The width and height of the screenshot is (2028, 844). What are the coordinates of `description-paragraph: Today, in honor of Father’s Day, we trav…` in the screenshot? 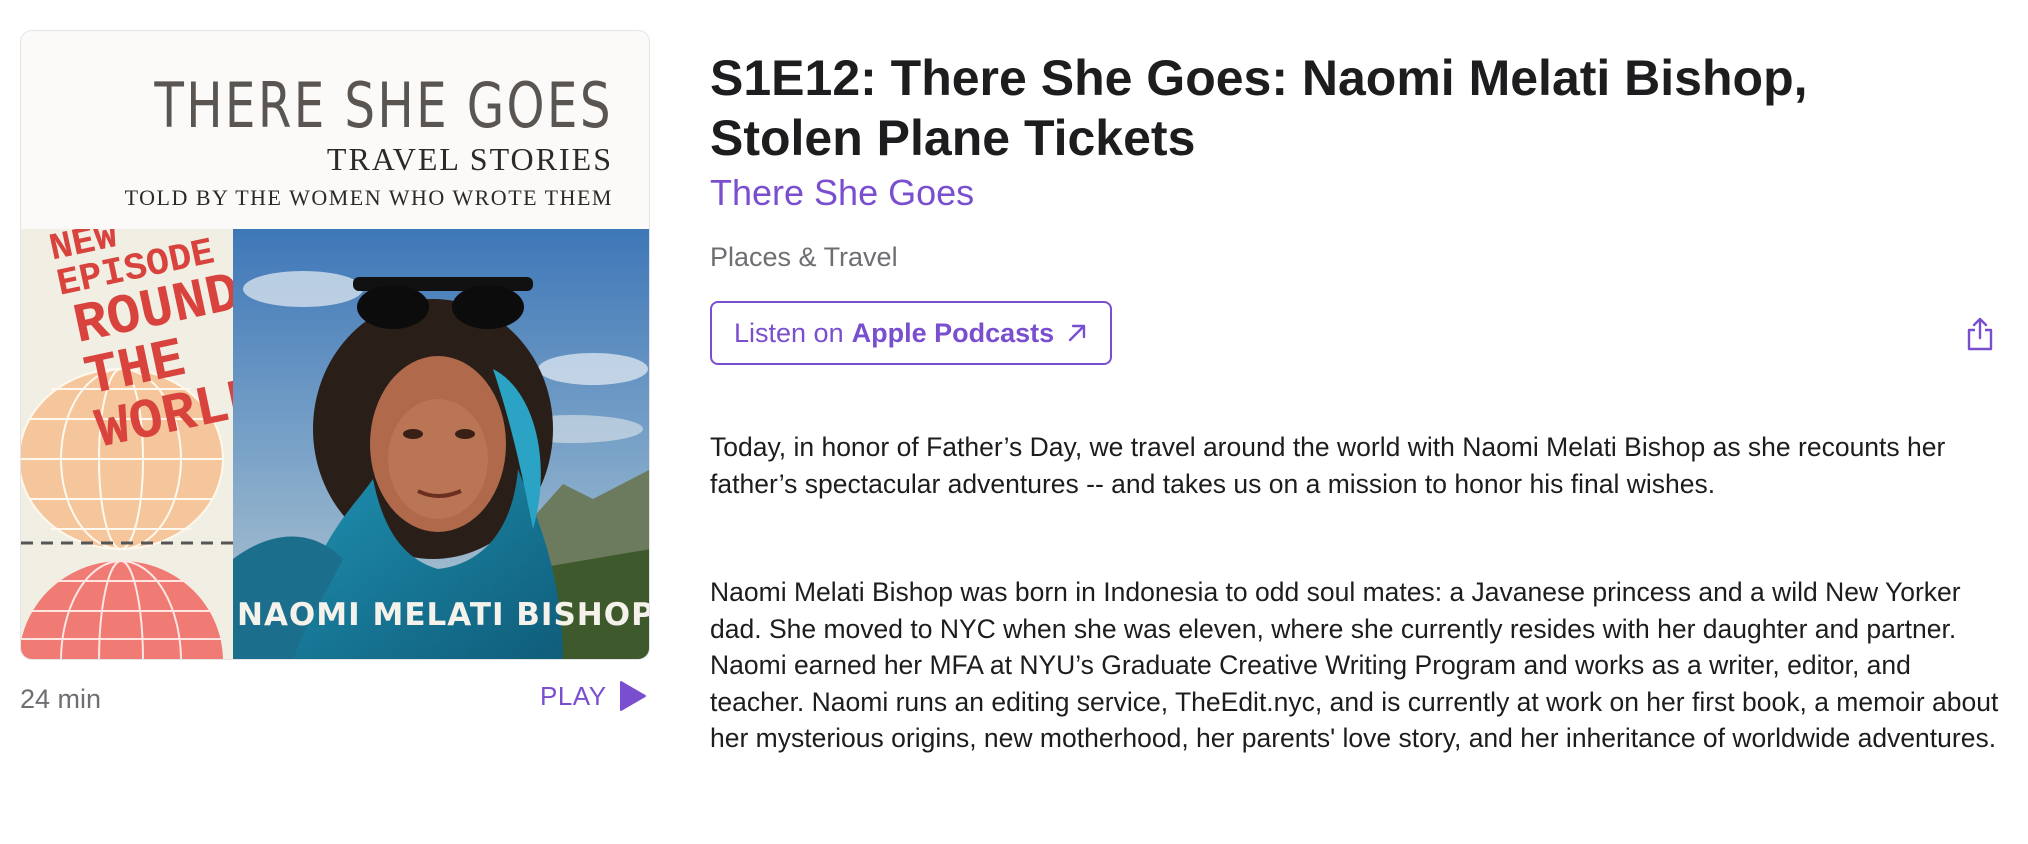 It's located at (1328, 465).